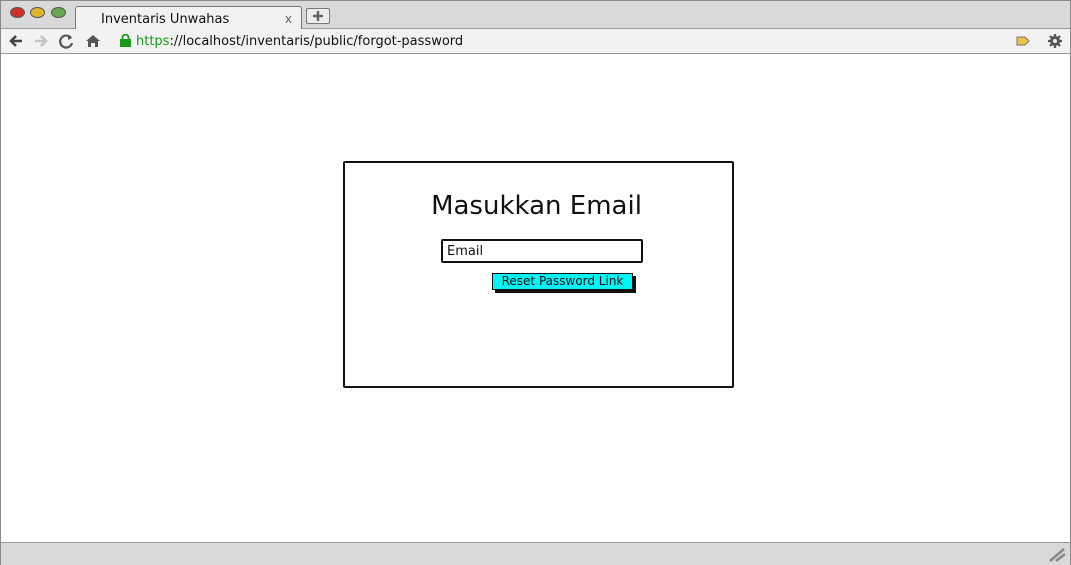  I want to click on plus-icon, so click(318, 16).